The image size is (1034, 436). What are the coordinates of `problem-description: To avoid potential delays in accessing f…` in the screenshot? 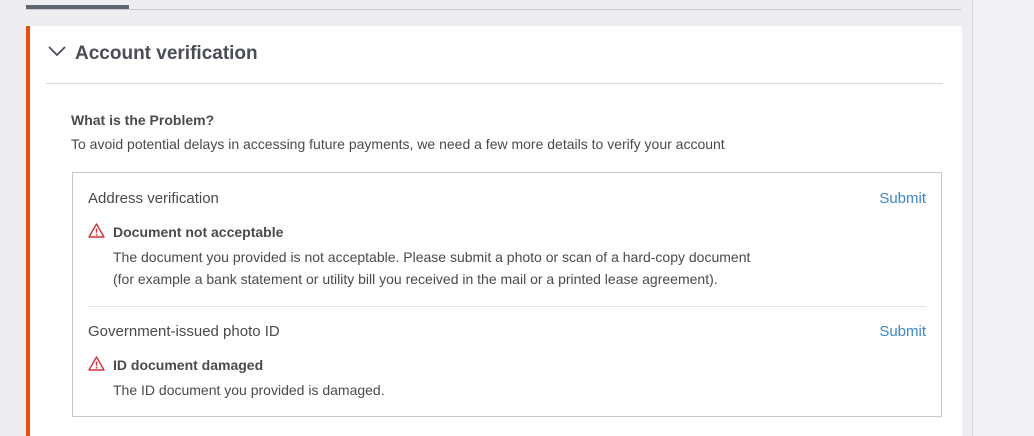 It's located at (398, 144).